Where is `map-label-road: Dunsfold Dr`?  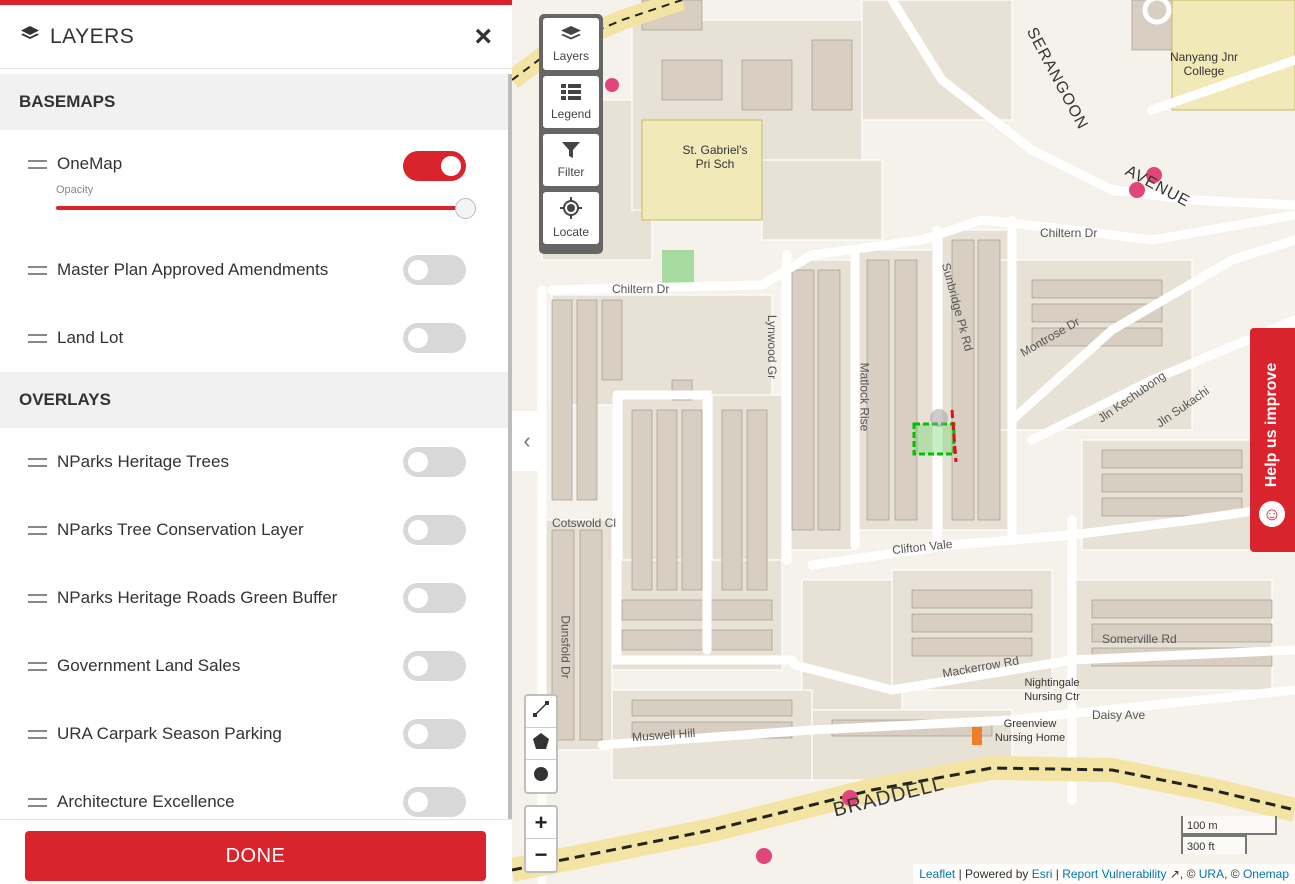 map-label-road: Dunsfold Dr is located at coordinates (565, 647).